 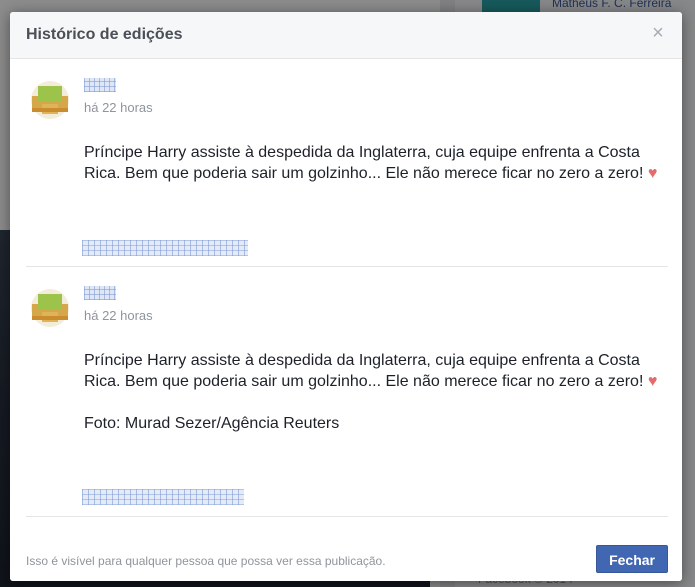 What do you see at coordinates (104, 34) in the screenshot?
I see `dialog-title: Histórico de edições` at bounding box center [104, 34].